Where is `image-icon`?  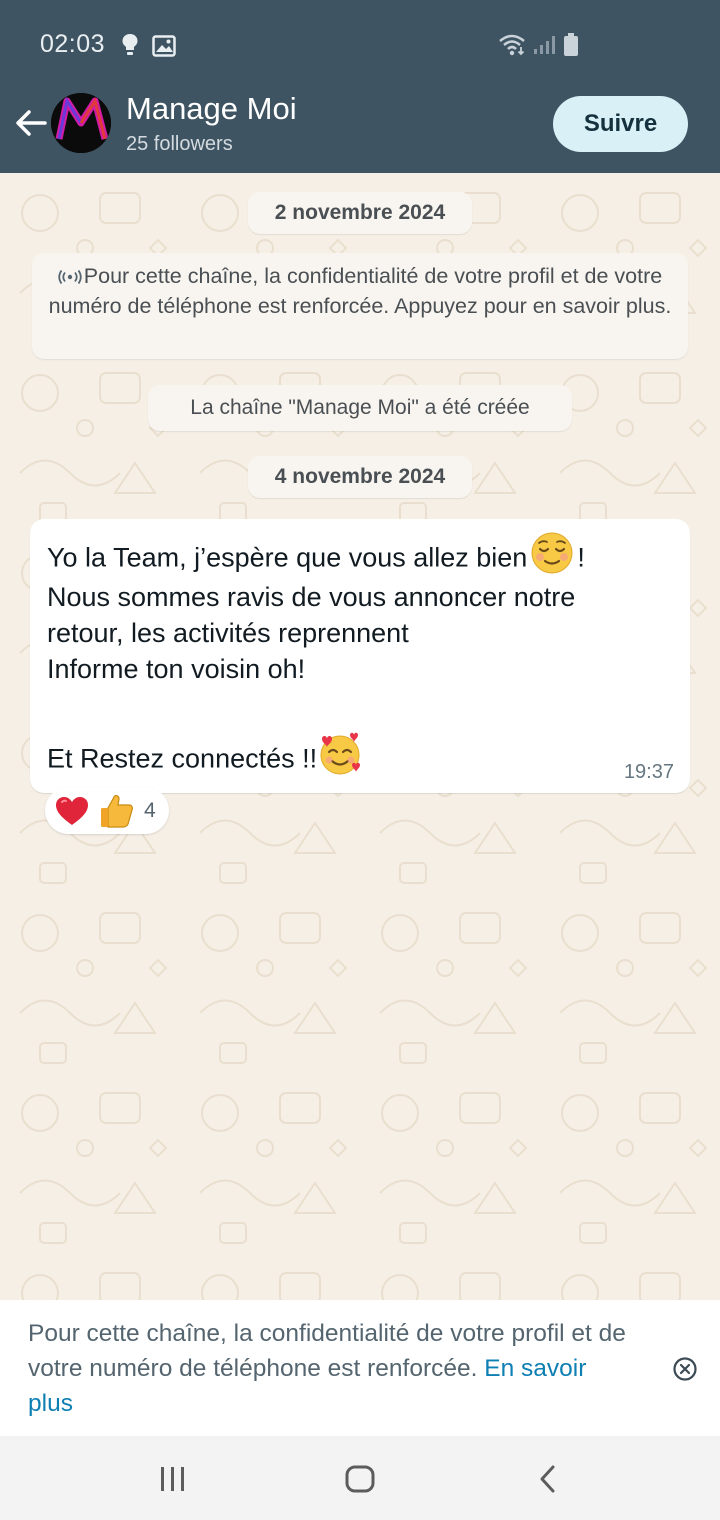 image-icon is located at coordinates (164, 48).